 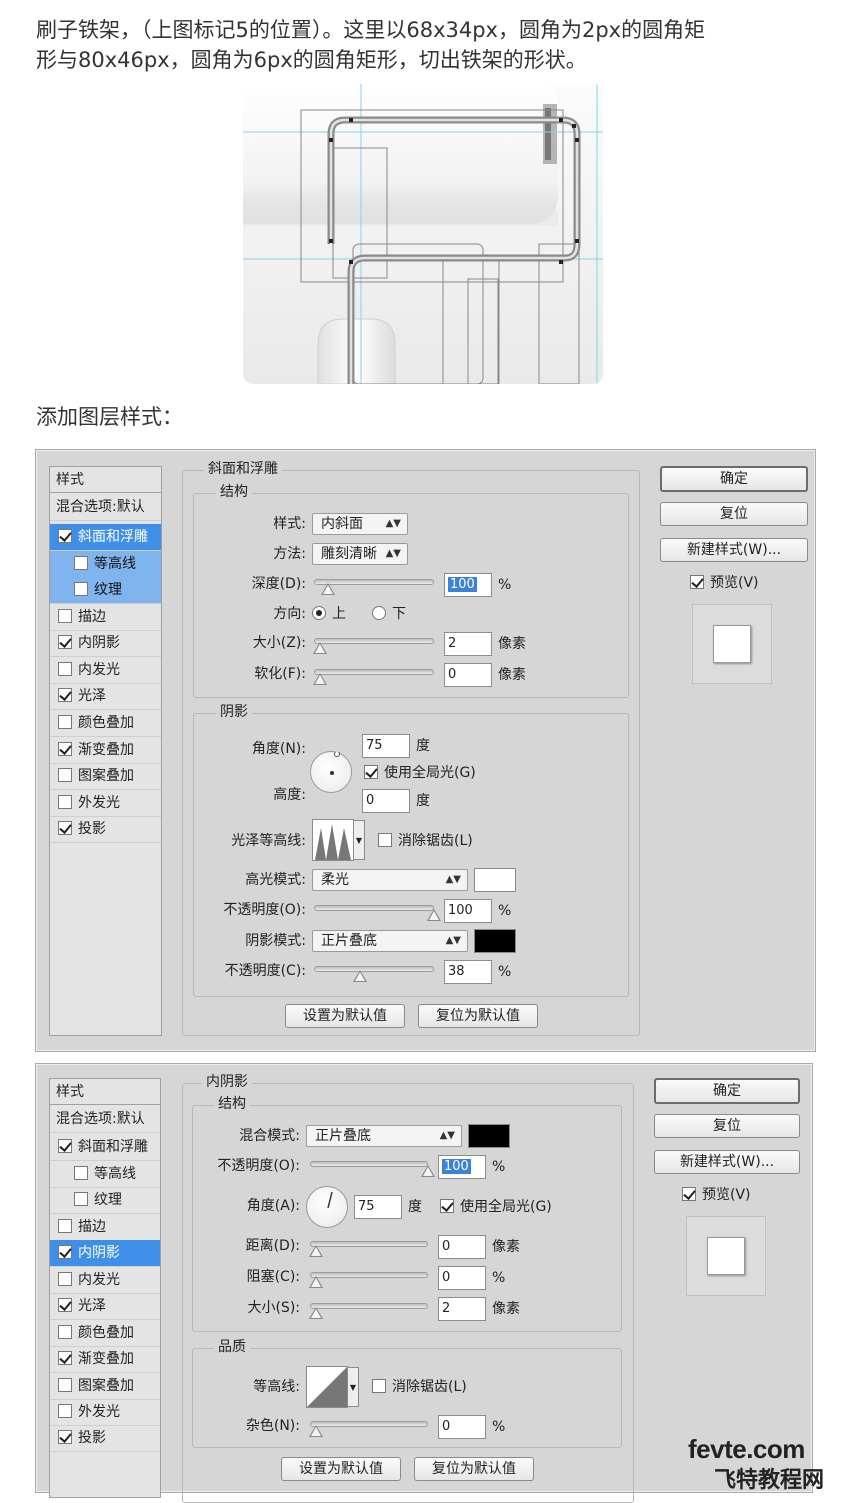 What do you see at coordinates (360, 554) in the screenshot?
I see `technique-select: 雕刻清晰 ▲▼` at bounding box center [360, 554].